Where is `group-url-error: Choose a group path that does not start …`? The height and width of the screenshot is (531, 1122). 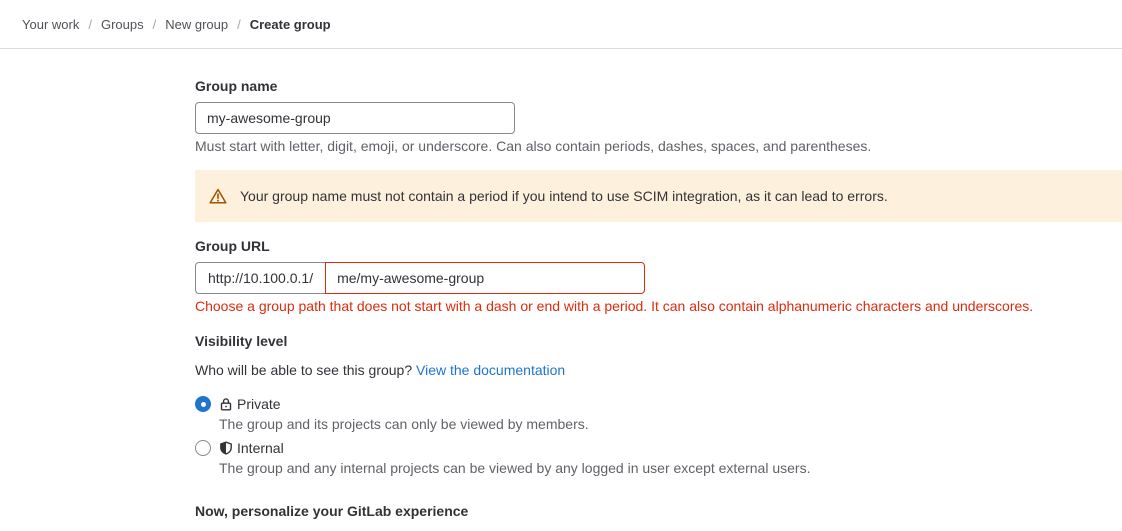
group-url-error: Choose a group path that does not start … is located at coordinates (614, 306).